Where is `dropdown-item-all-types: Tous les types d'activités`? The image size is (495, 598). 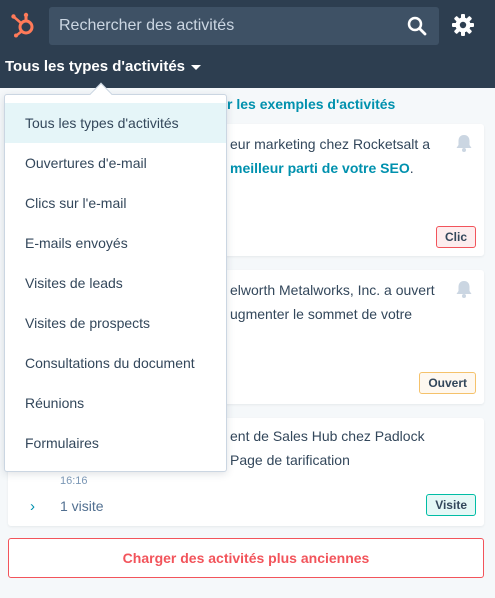
dropdown-item-all-types: Tous les types d'activités is located at coordinates (115, 123).